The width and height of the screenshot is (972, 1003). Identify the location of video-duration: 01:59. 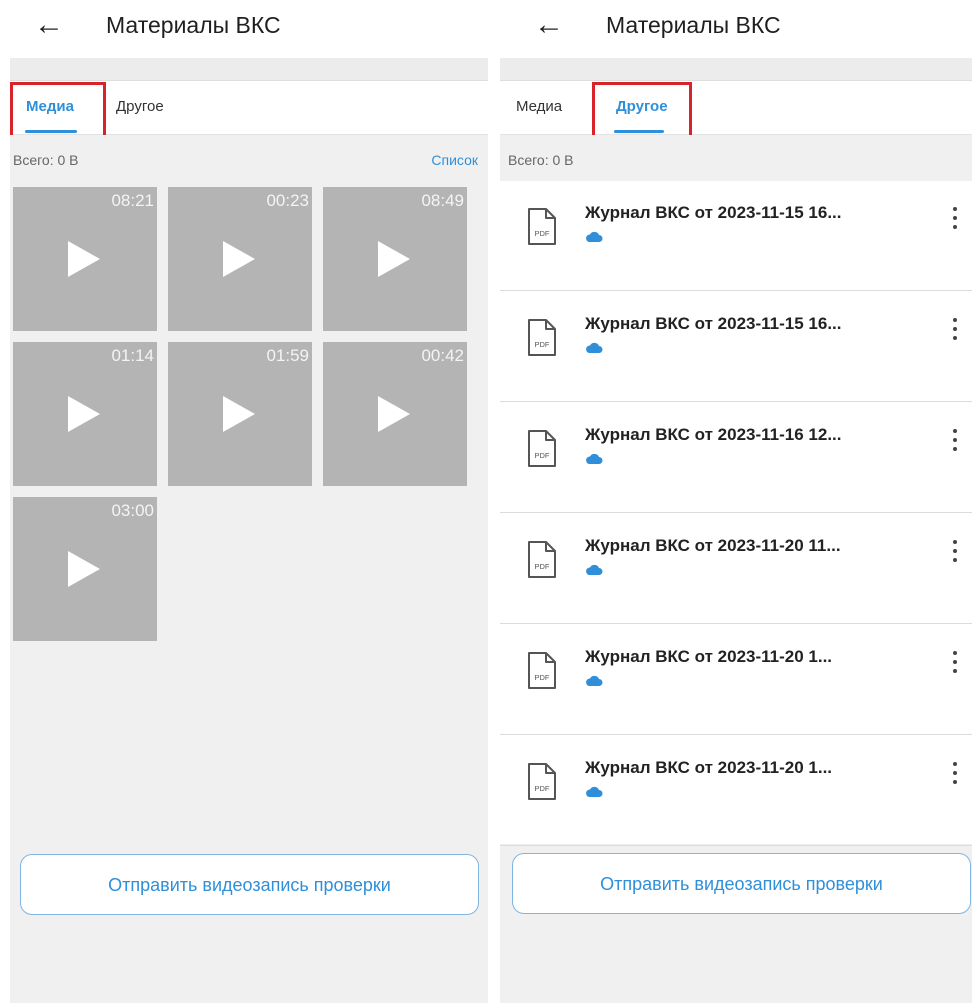
(287, 355).